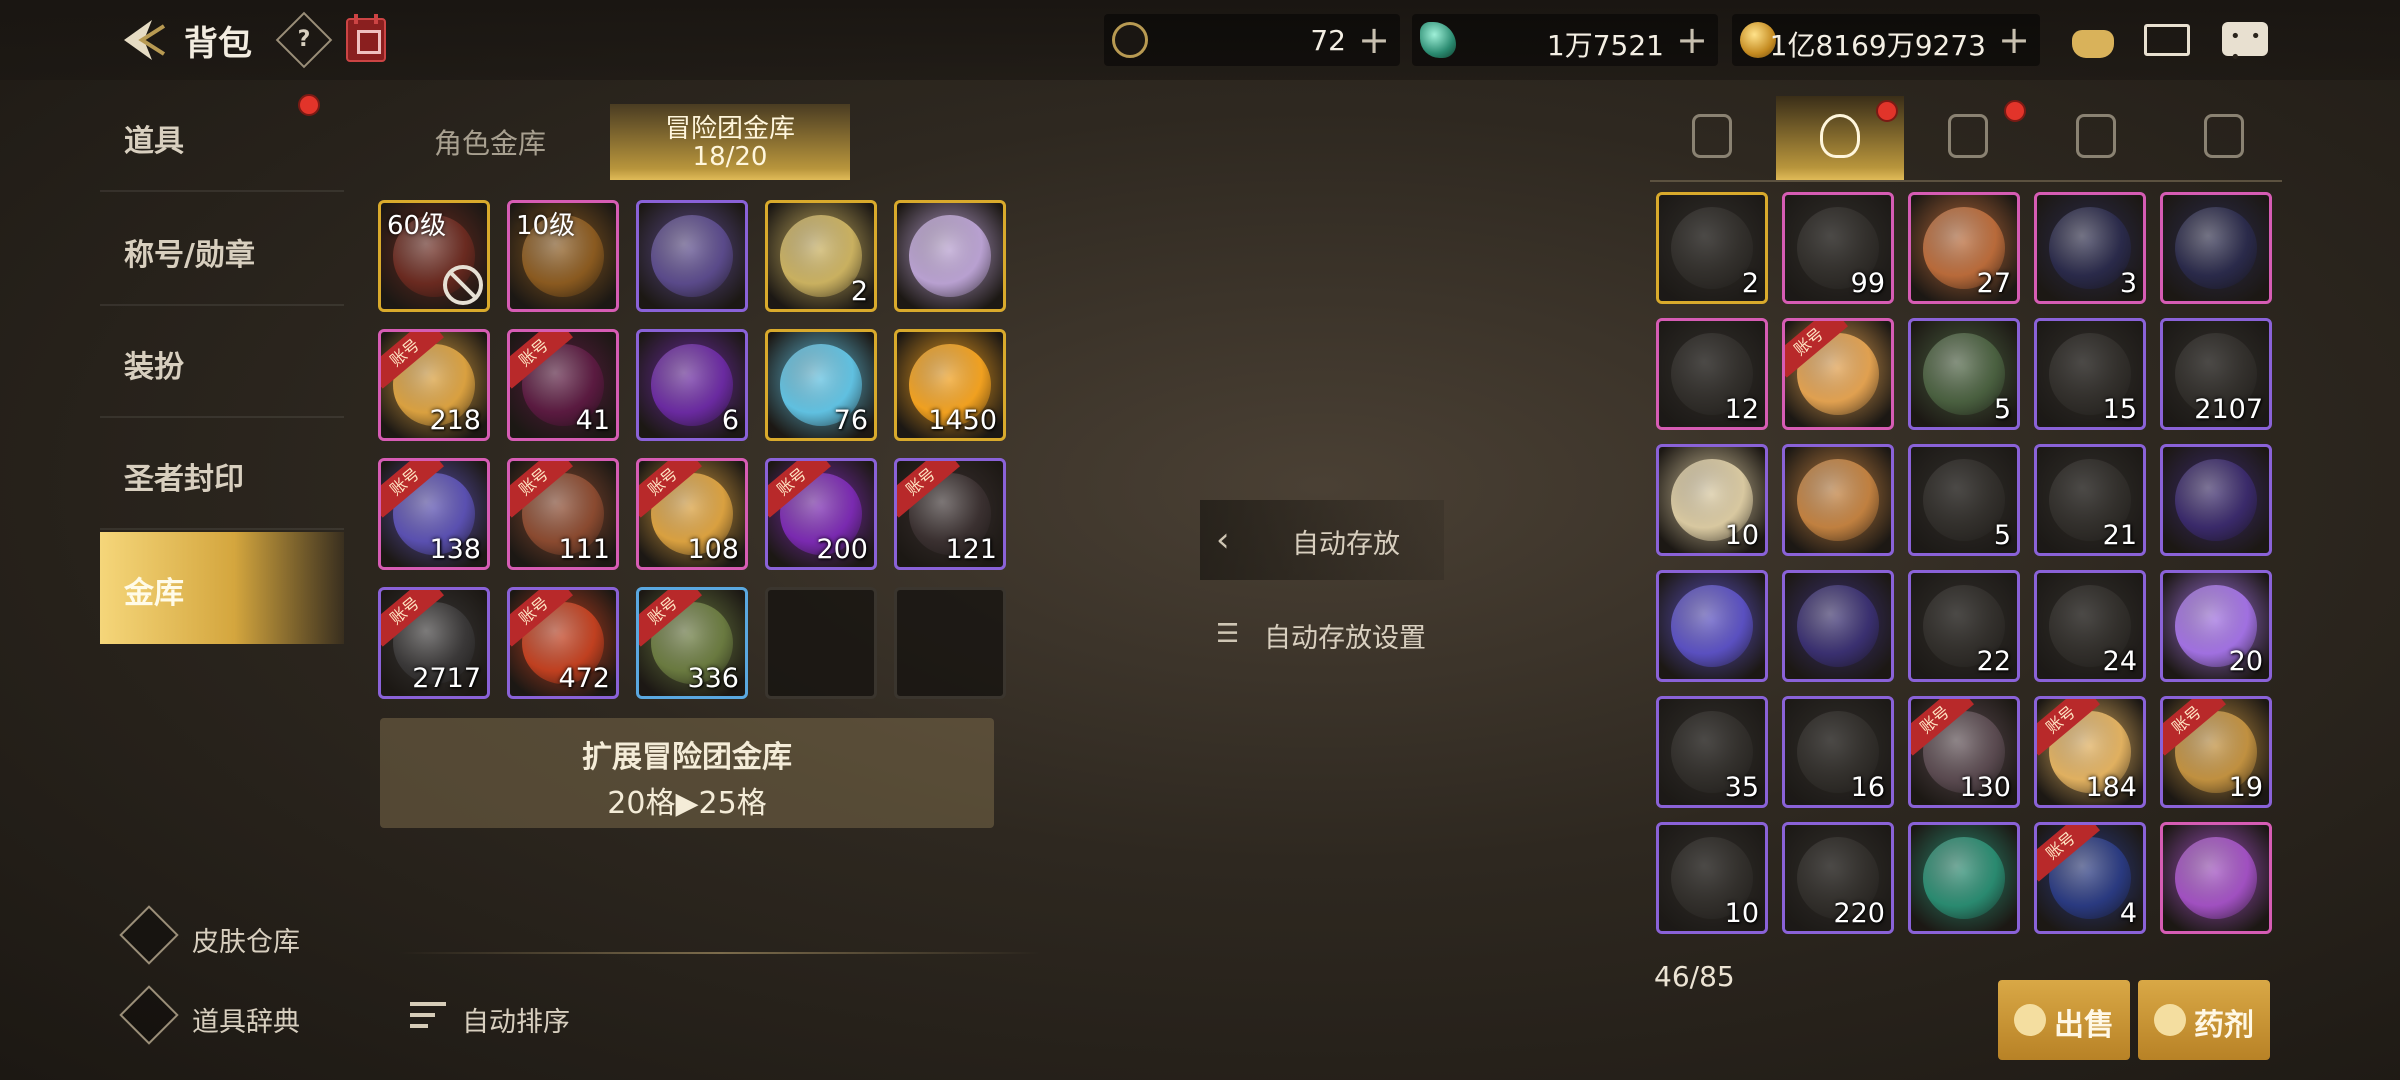 The height and width of the screenshot is (1080, 2400). What do you see at coordinates (563, 643) in the screenshot?
I see `item-slot: 账号 472` at bounding box center [563, 643].